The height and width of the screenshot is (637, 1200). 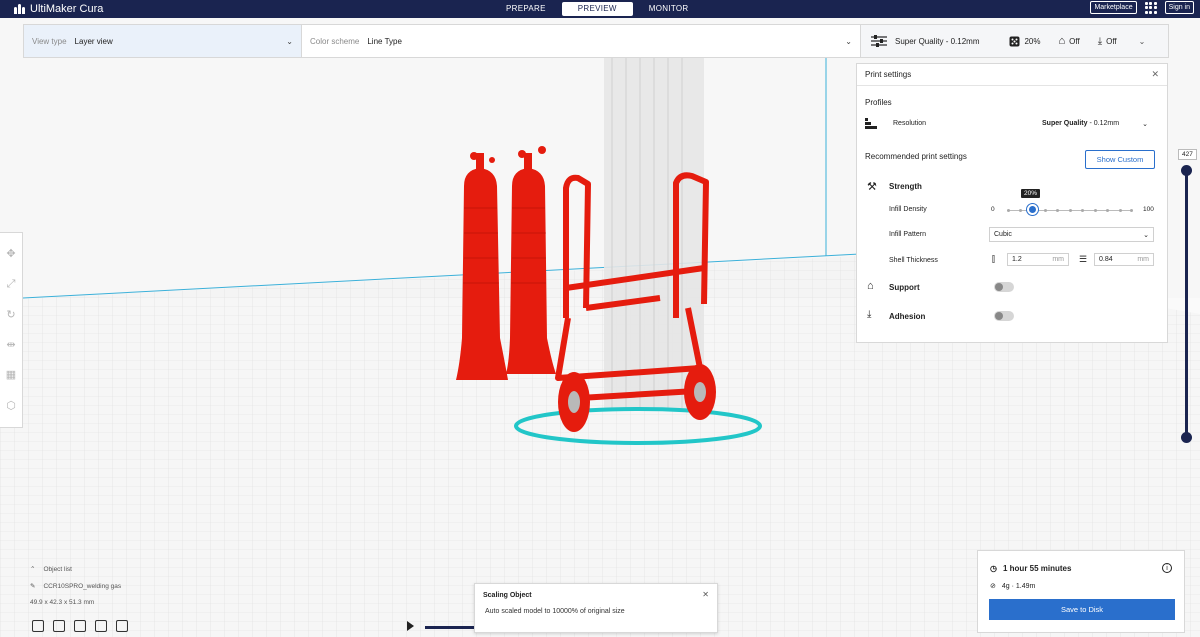 What do you see at coordinates (993, 568) in the screenshot?
I see `clock-icon: ◷` at bounding box center [993, 568].